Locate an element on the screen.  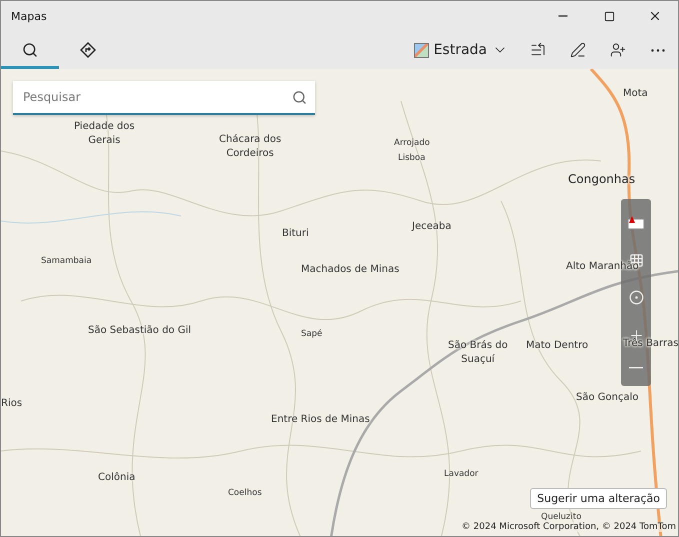
search-box: Pesquisar is located at coordinates (164, 98).